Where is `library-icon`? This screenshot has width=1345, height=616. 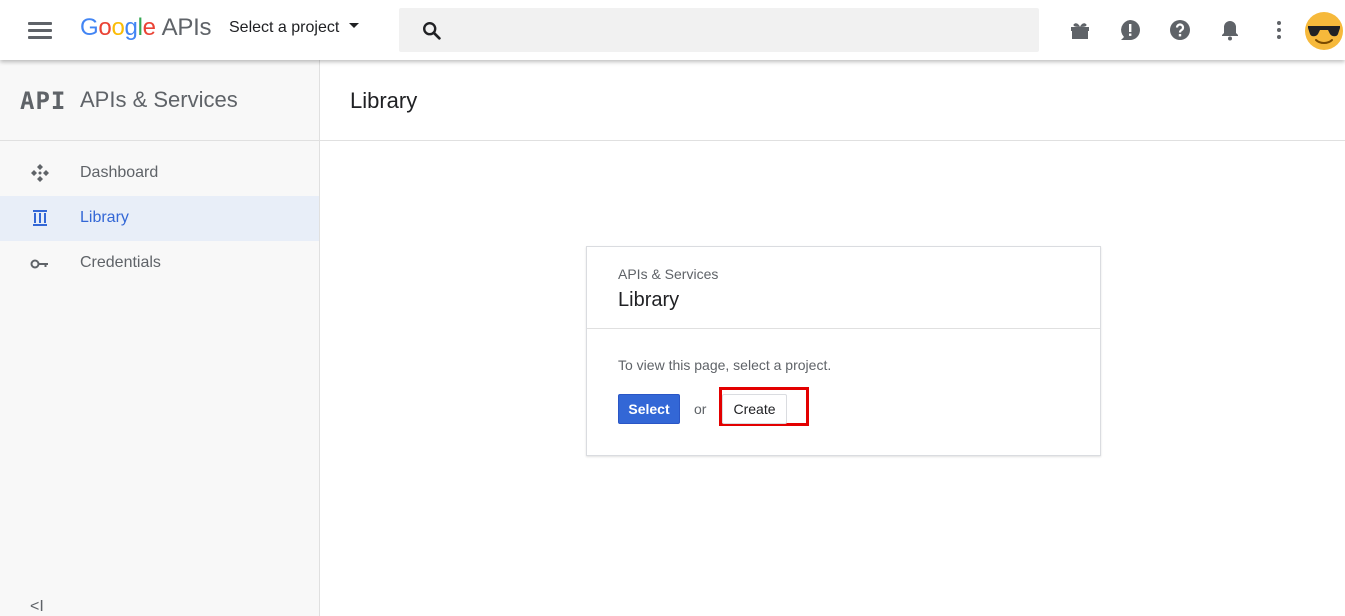 library-icon is located at coordinates (40, 218).